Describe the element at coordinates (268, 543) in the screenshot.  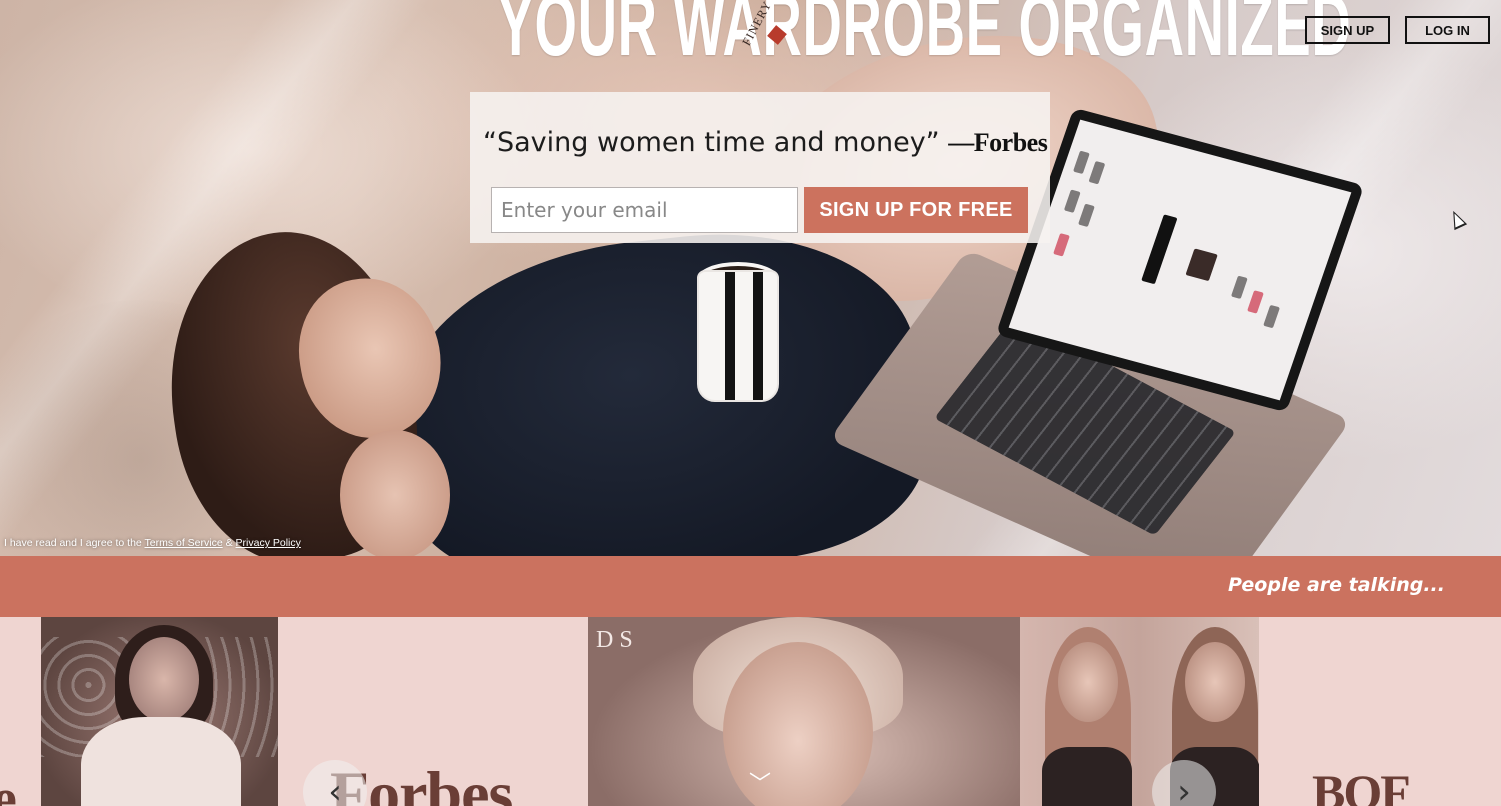
I see `privacy-policy-link: Privacy Policy` at that location.